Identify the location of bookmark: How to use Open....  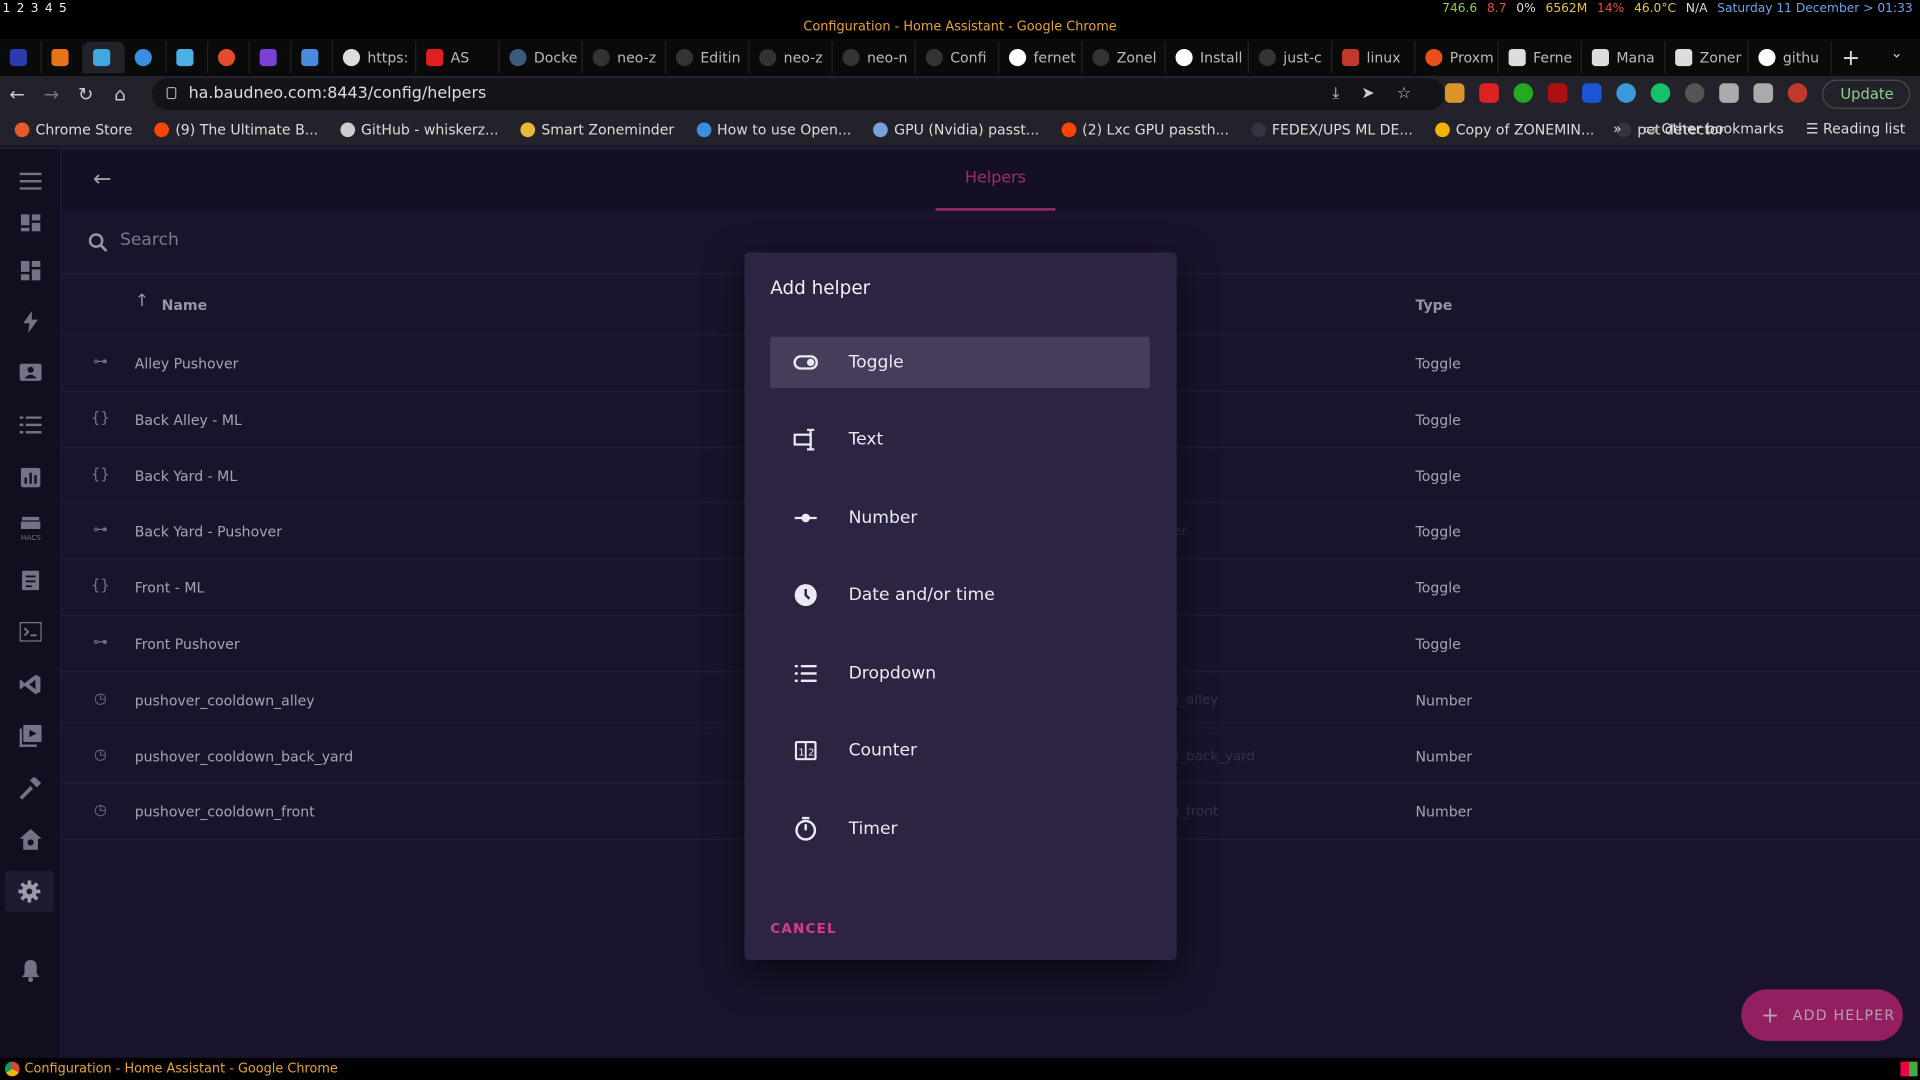
(773, 129).